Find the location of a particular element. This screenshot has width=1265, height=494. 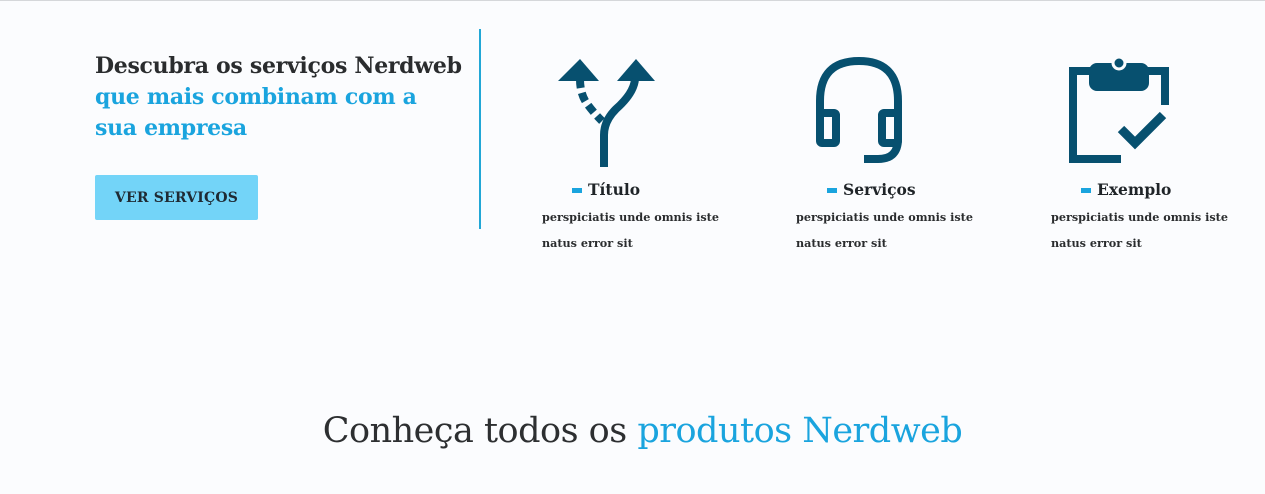

headset-icon is located at coordinates (859, 110).